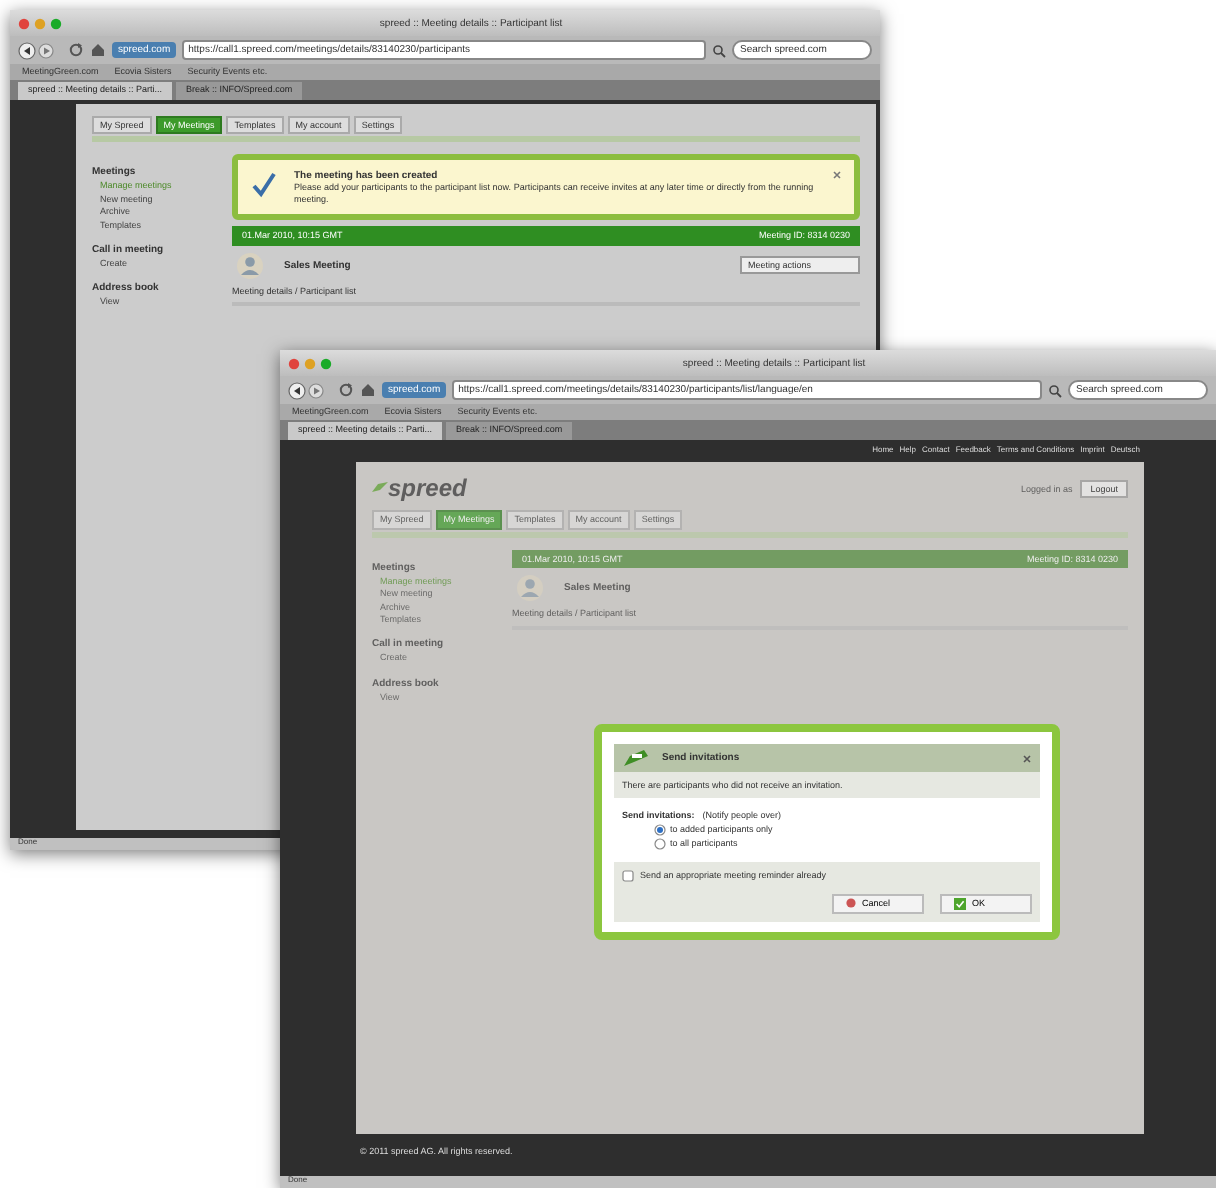  What do you see at coordinates (960, 903) in the screenshot?
I see `check-icon` at bounding box center [960, 903].